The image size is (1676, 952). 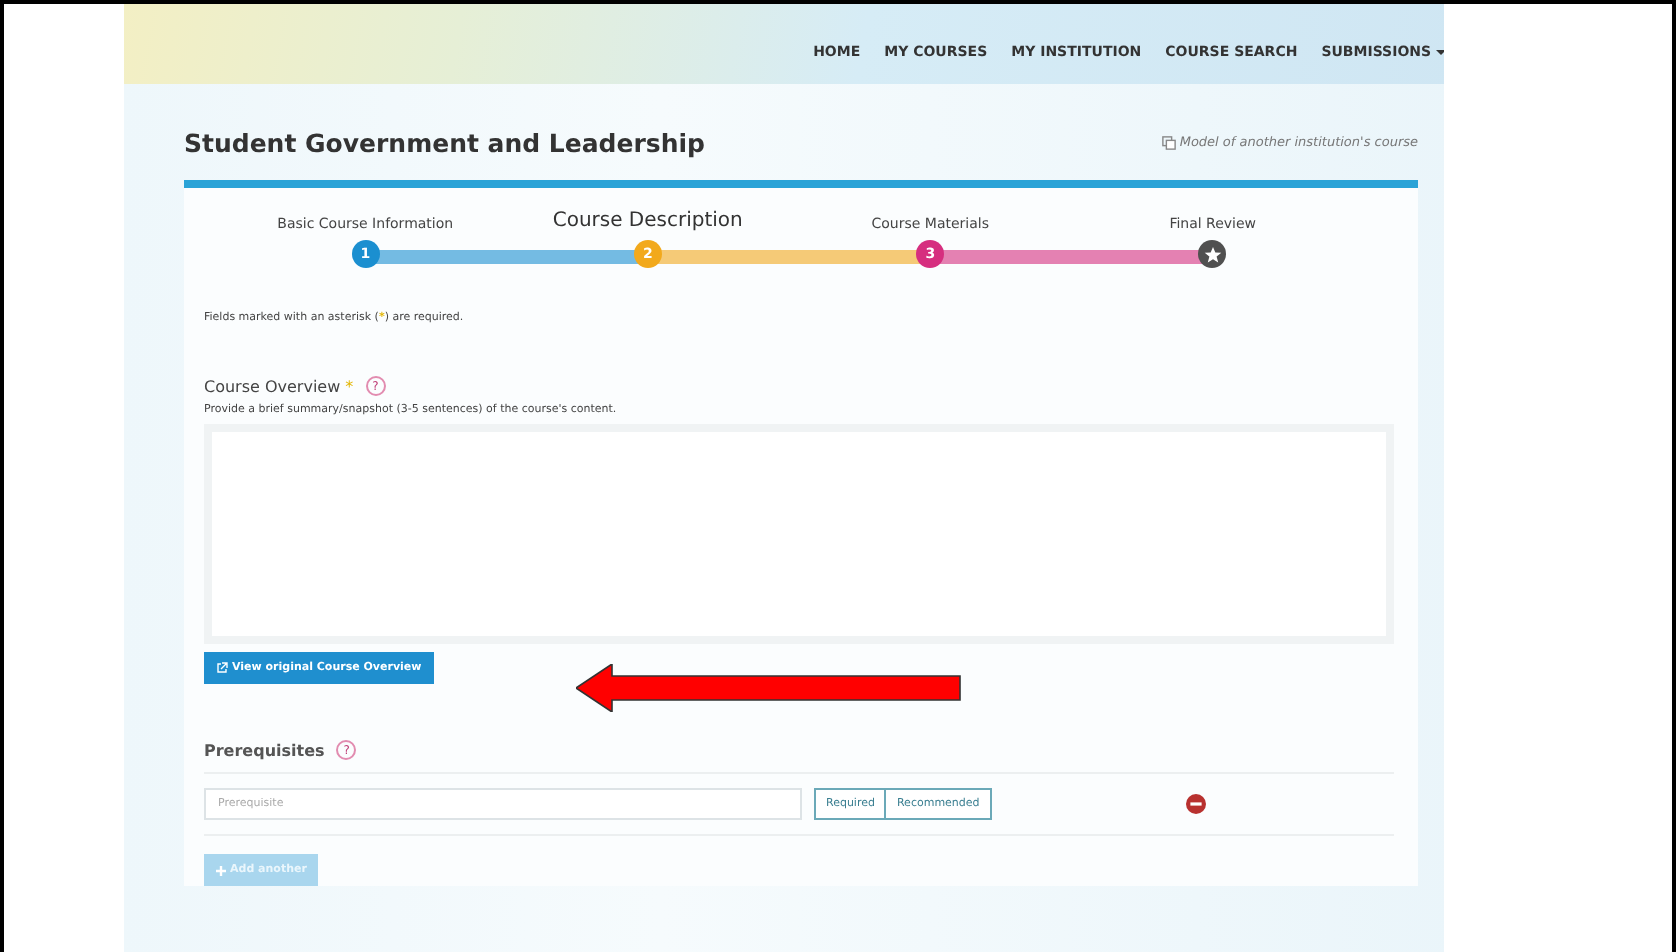 What do you see at coordinates (279, 386) in the screenshot?
I see `field-label: Course Overview *` at bounding box center [279, 386].